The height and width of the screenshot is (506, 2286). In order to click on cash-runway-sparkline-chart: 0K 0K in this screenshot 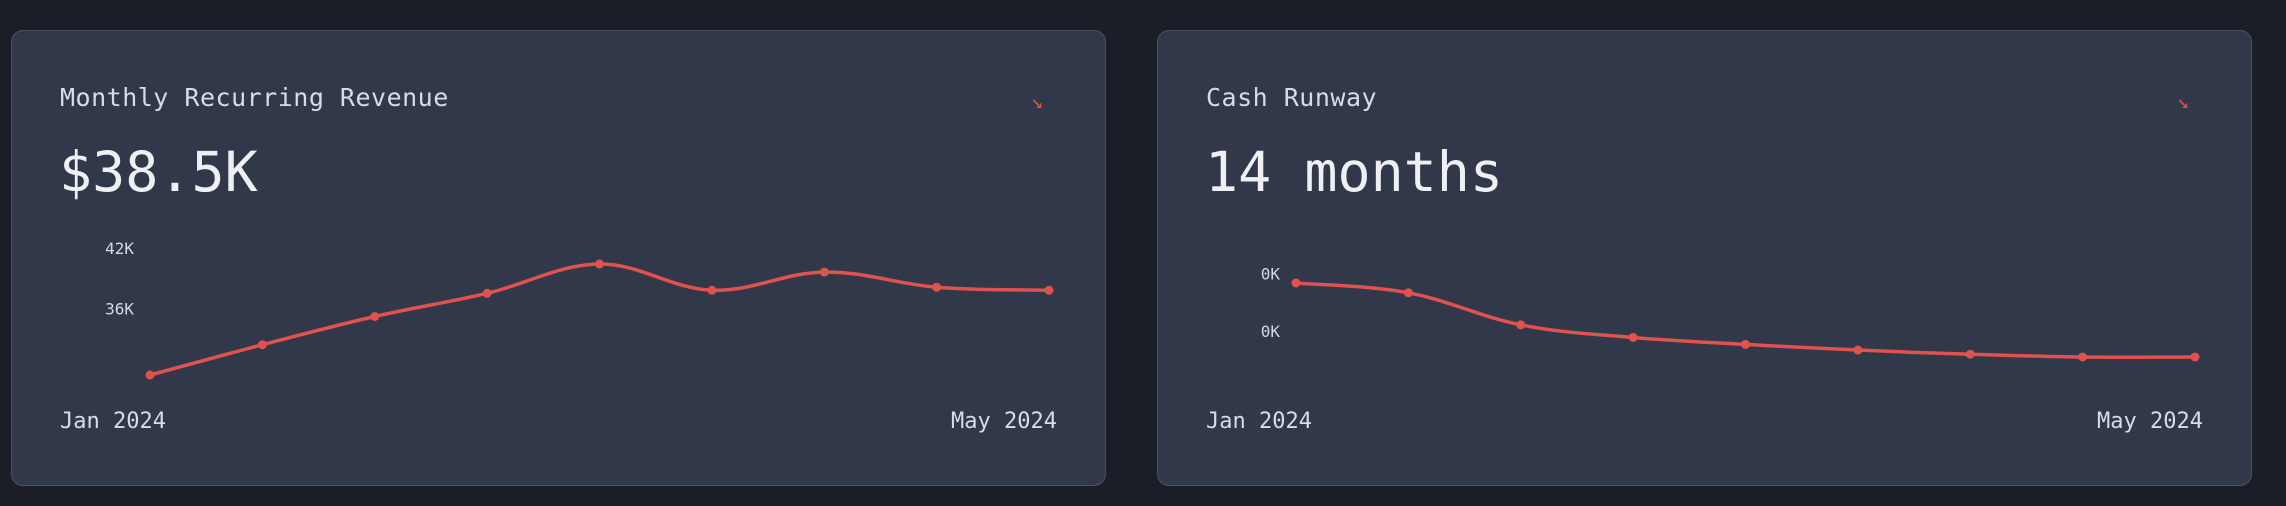, I will do `click(1730, 313)`.